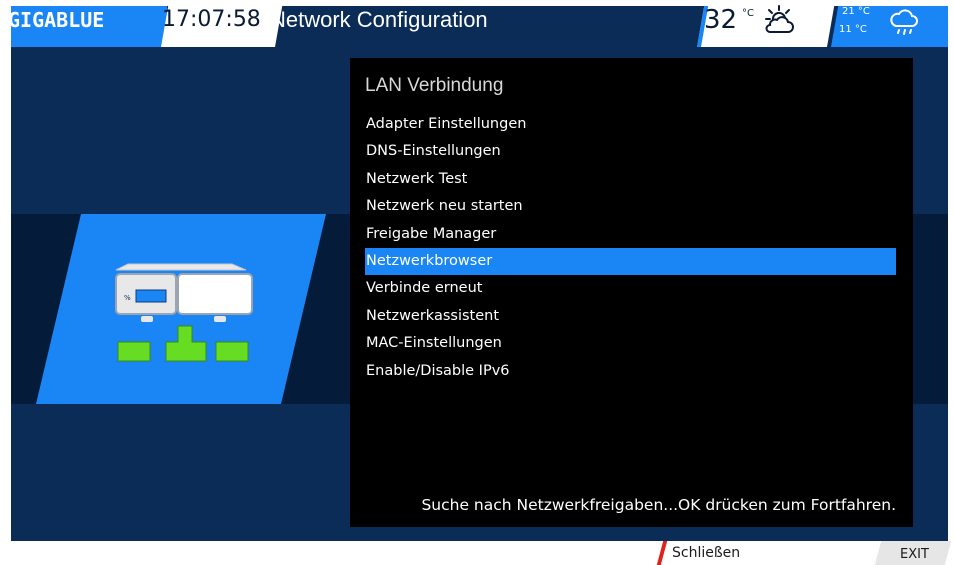 The height and width of the screenshot is (565, 954). What do you see at coordinates (721, 20) in the screenshot?
I see `current-temperature: 32` at bounding box center [721, 20].